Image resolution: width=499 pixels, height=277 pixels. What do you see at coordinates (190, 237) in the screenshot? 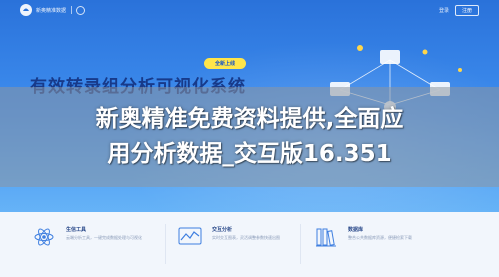
I see `chart-icon` at bounding box center [190, 237].